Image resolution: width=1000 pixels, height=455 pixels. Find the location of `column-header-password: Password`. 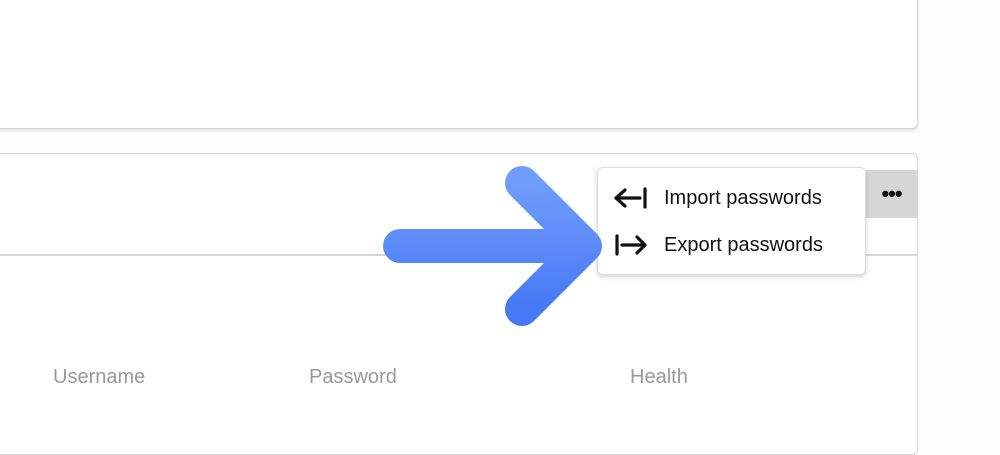

column-header-password: Password is located at coordinates (353, 377).